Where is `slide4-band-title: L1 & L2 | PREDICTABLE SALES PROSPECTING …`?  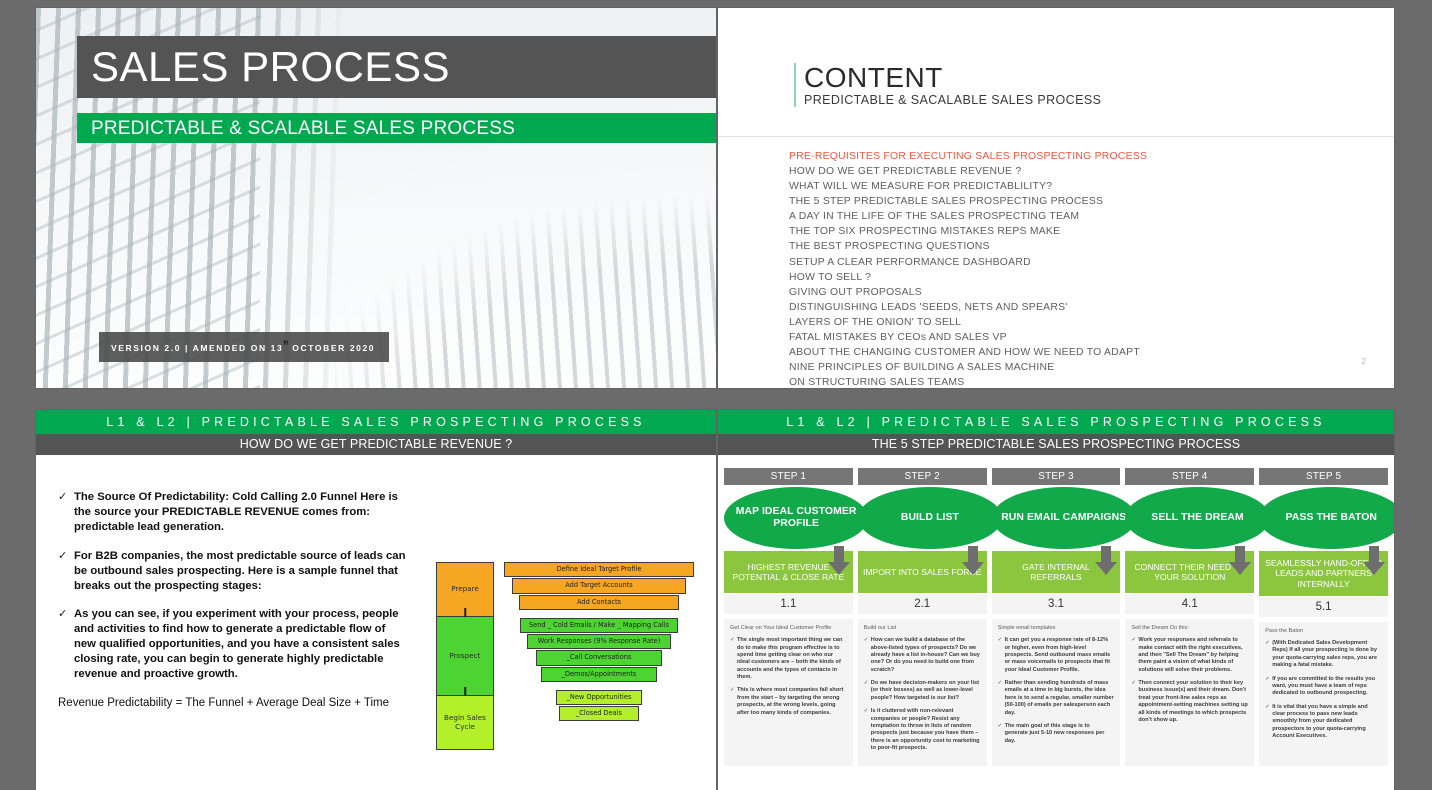
slide4-band-title: L1 & L2 | PREDICTABLE SALES PROSPECTING … is located at coordinates (1056, 422).